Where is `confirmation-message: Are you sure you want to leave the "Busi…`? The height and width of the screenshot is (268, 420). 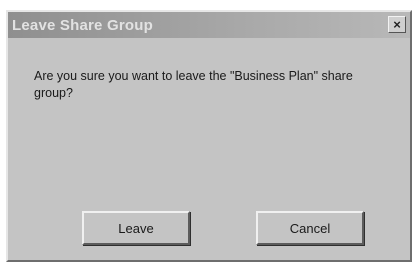
confirmation-message: Are you sure you want to leave the "Busi… is located at coordinates (193, 84).